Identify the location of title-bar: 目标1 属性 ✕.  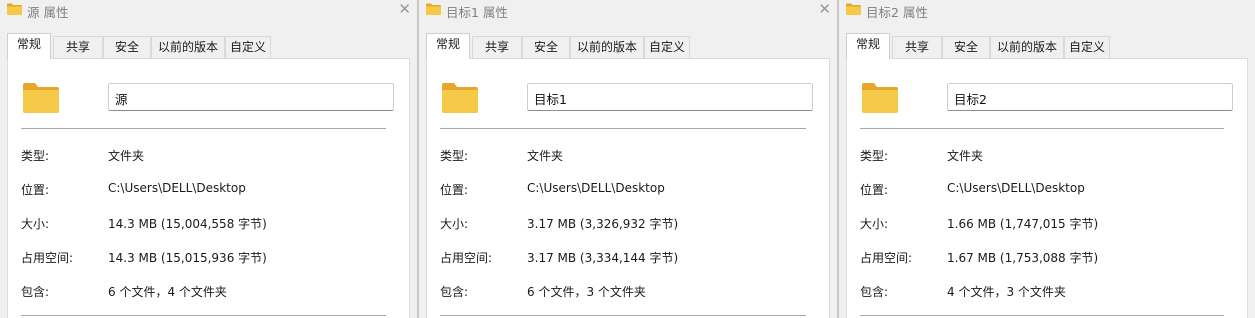
(628, 10).